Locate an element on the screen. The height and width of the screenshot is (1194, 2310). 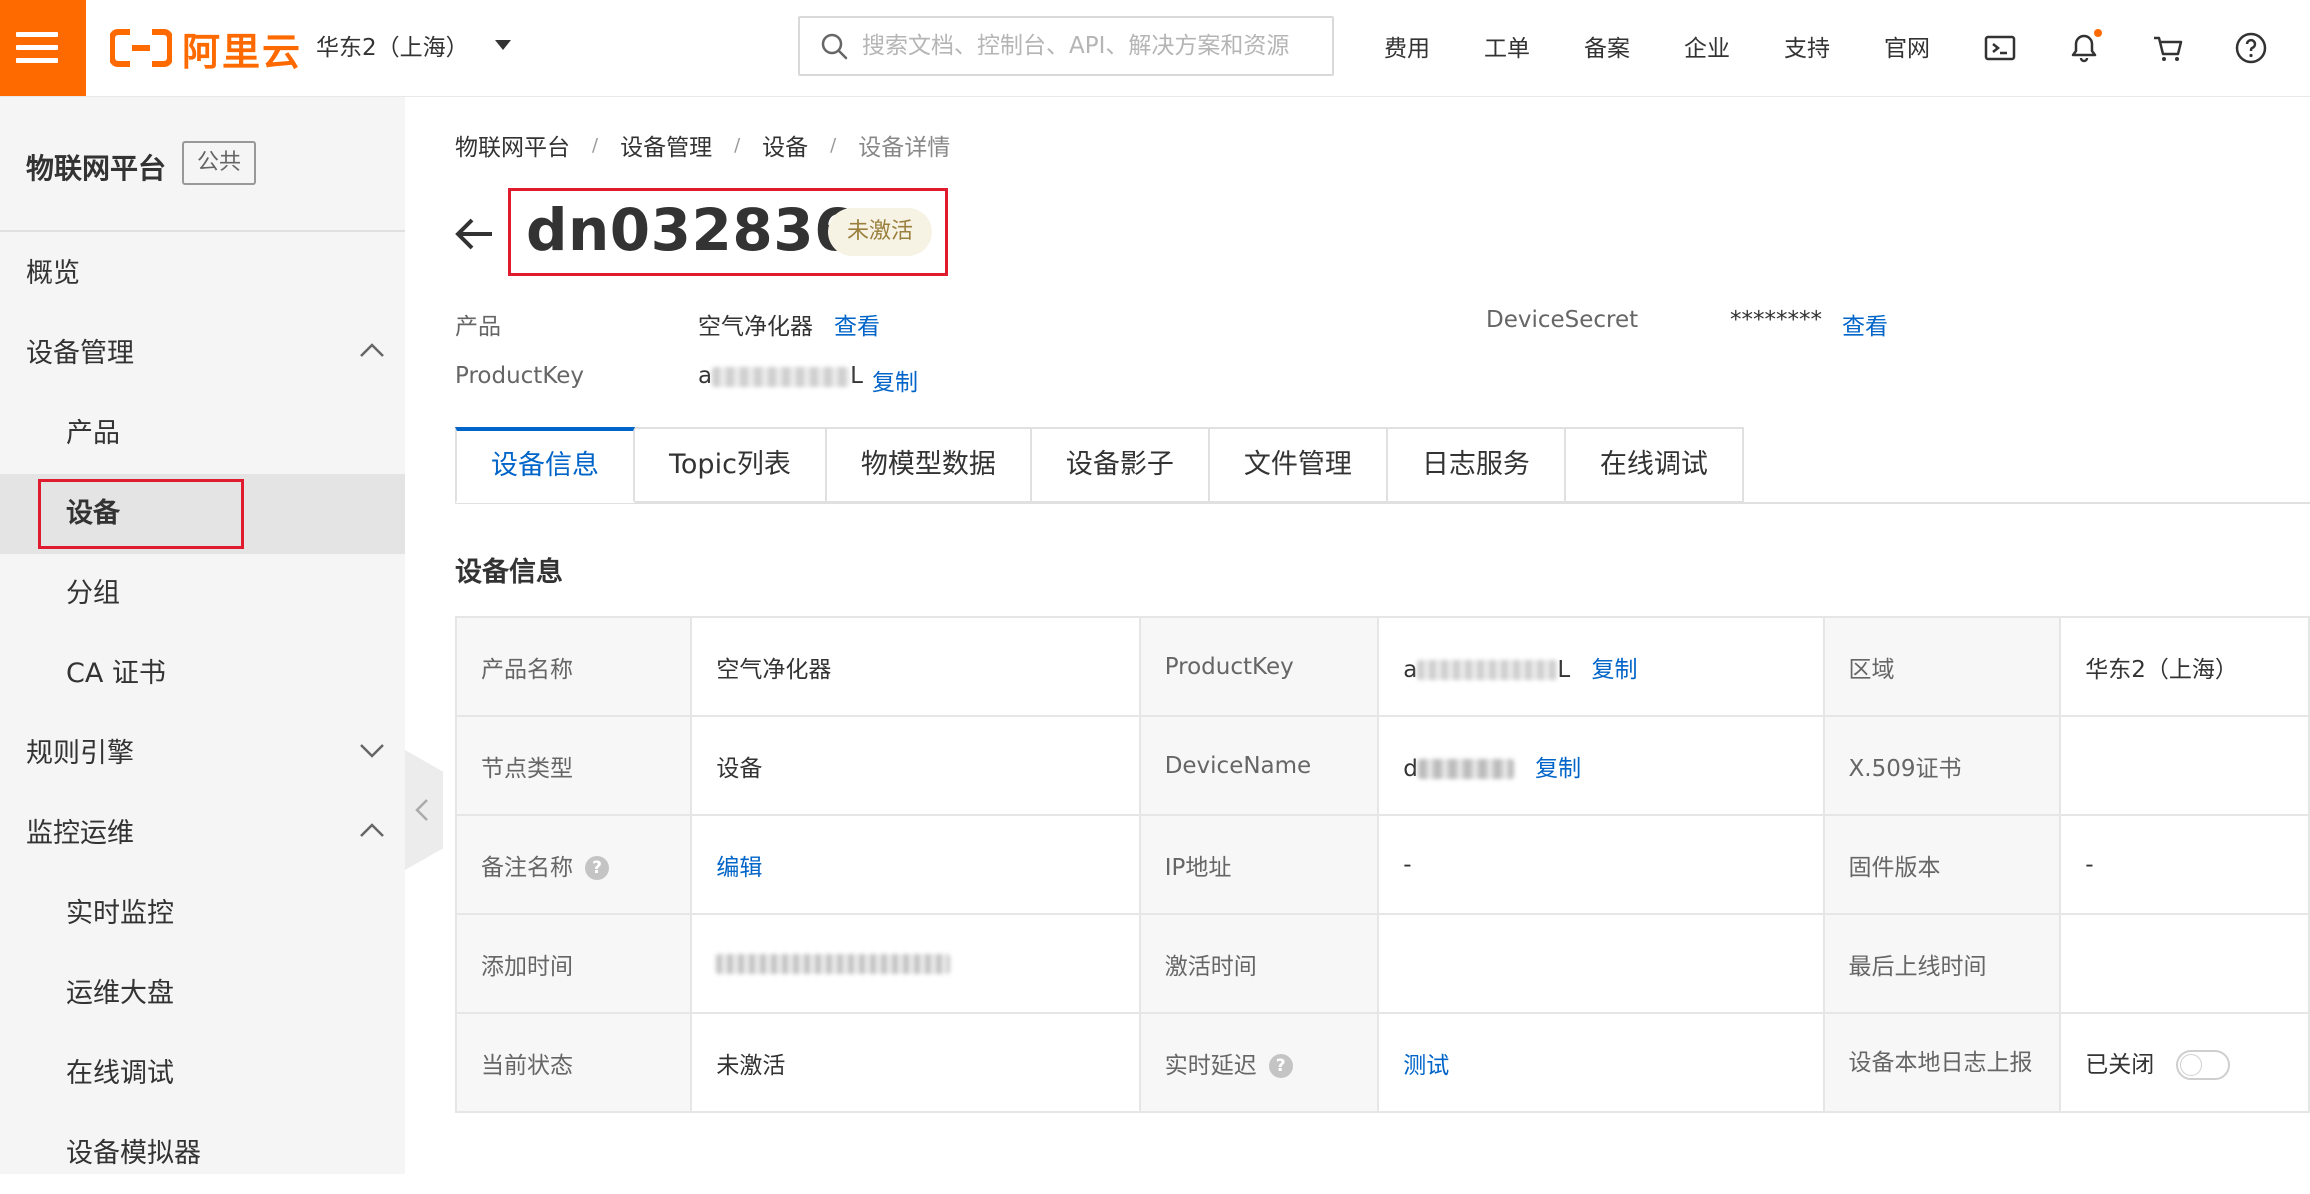
sidebar-item-label: 设备模拟器 is located at coordinates (133, 1153).